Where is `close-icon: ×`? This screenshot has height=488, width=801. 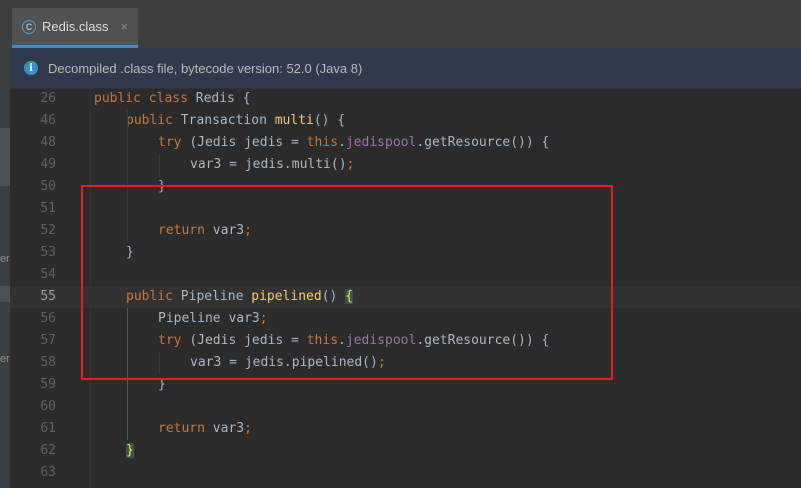
close-icon: × is located at coordinates (124, 26).